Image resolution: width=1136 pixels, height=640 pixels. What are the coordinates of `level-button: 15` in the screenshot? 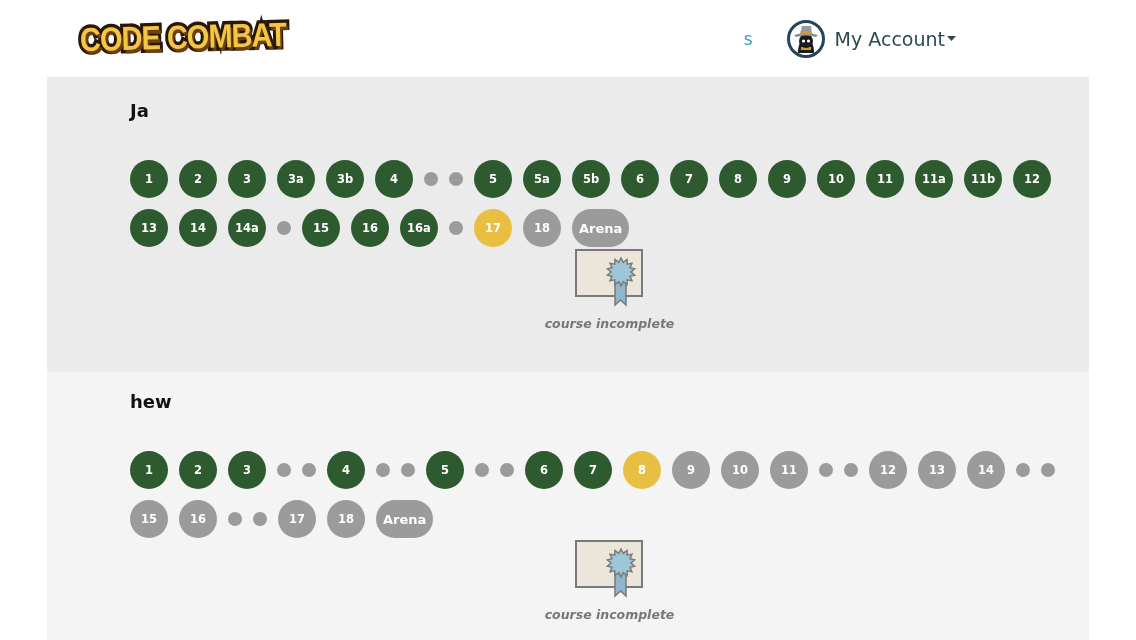 It's located at (321, 228).